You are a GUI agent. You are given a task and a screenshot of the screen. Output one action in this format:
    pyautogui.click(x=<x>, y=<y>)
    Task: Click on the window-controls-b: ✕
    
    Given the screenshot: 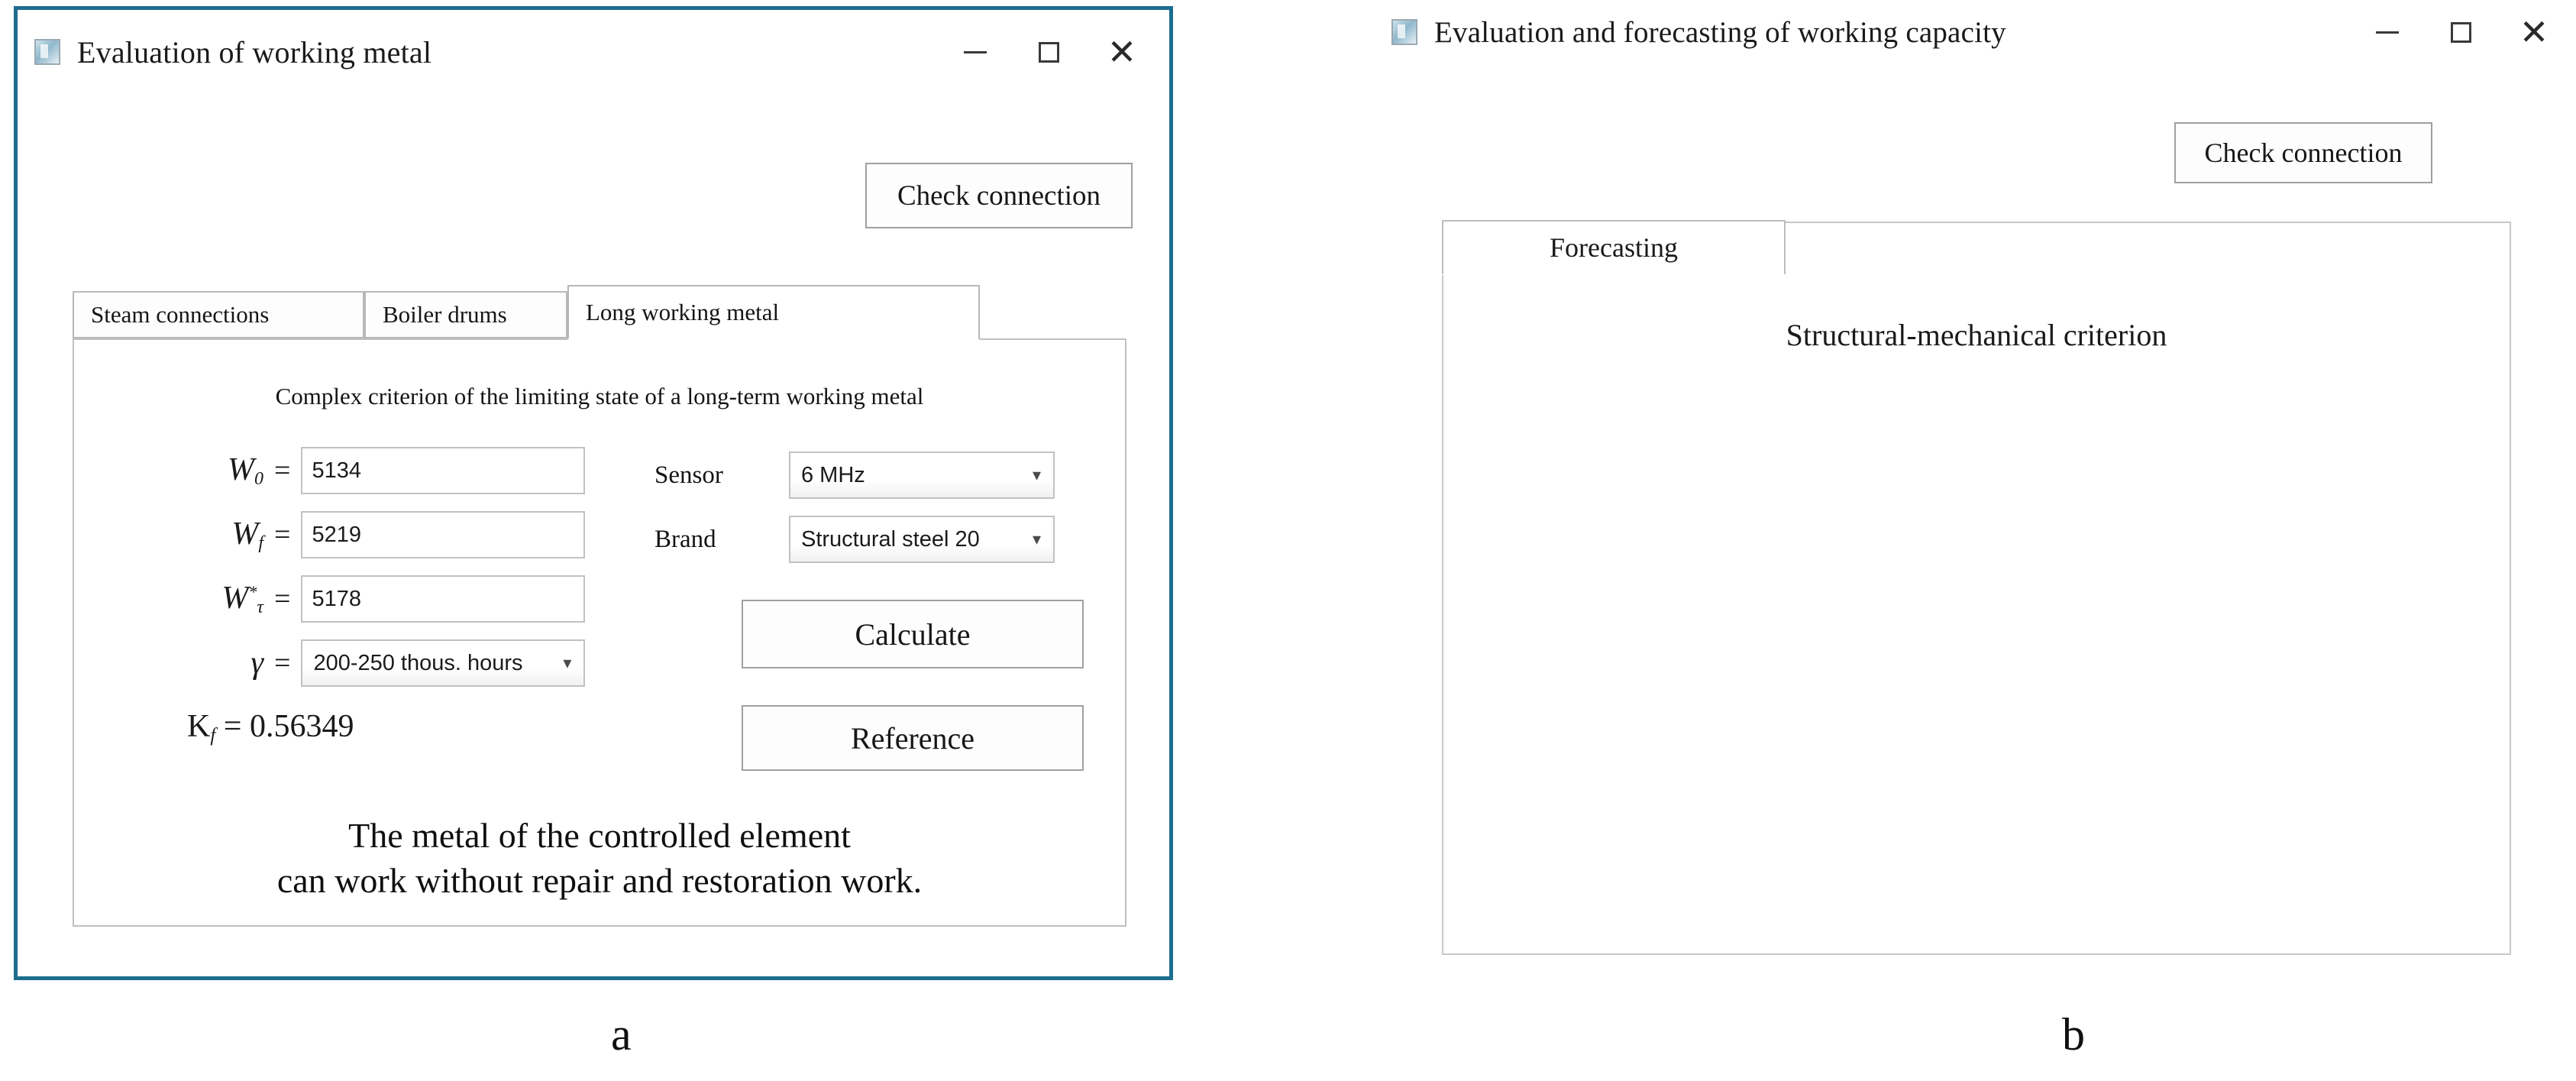 What is the action you would take?
    pyautogui.click(x=2461, y=32)
    